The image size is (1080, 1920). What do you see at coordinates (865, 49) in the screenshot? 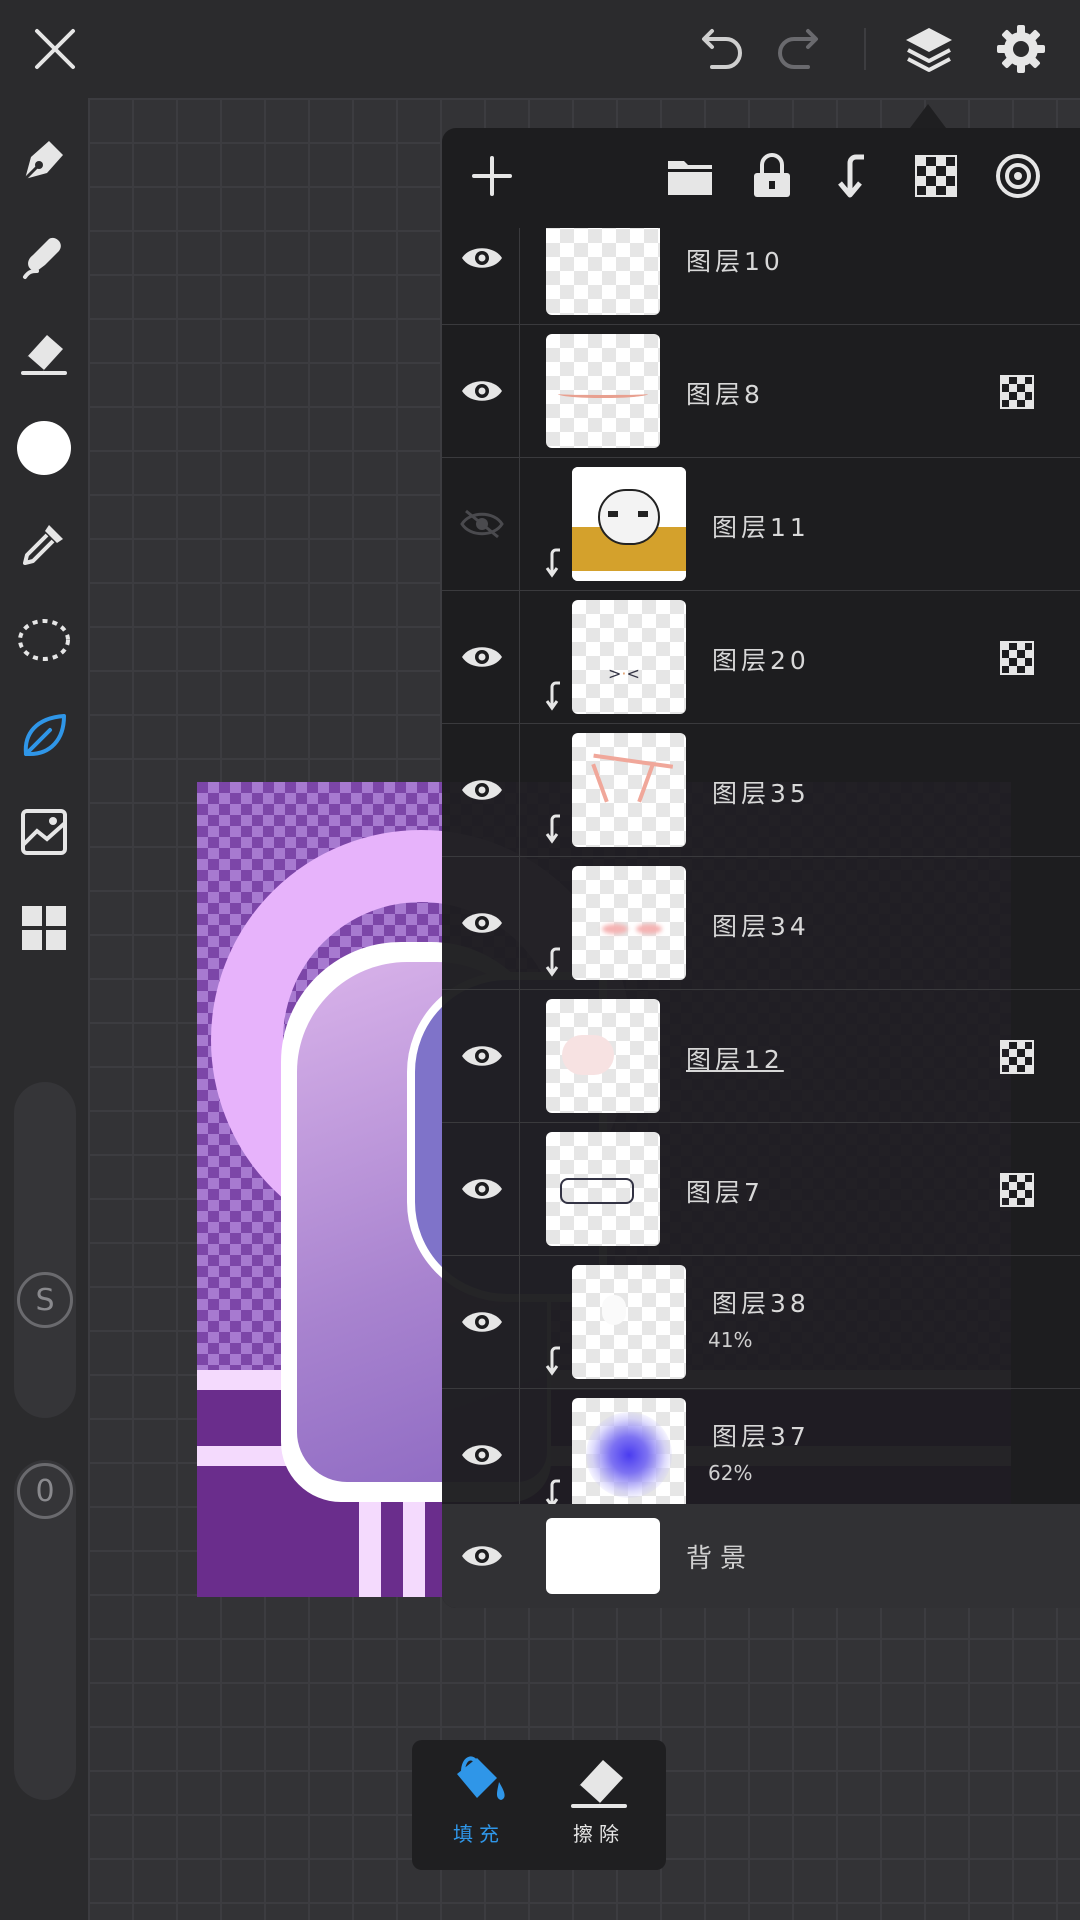
I see `toolbar-divider` at bounding box center [865, 49].